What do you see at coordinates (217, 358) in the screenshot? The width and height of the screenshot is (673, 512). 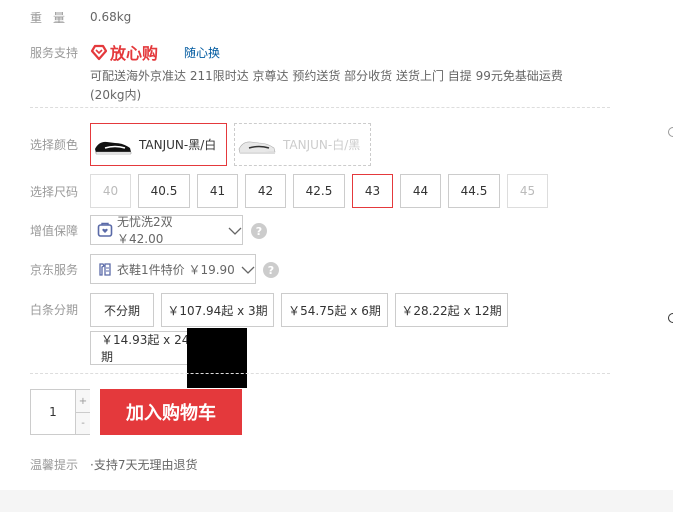 I see `redaction-box` at bounding box center [217, 358].